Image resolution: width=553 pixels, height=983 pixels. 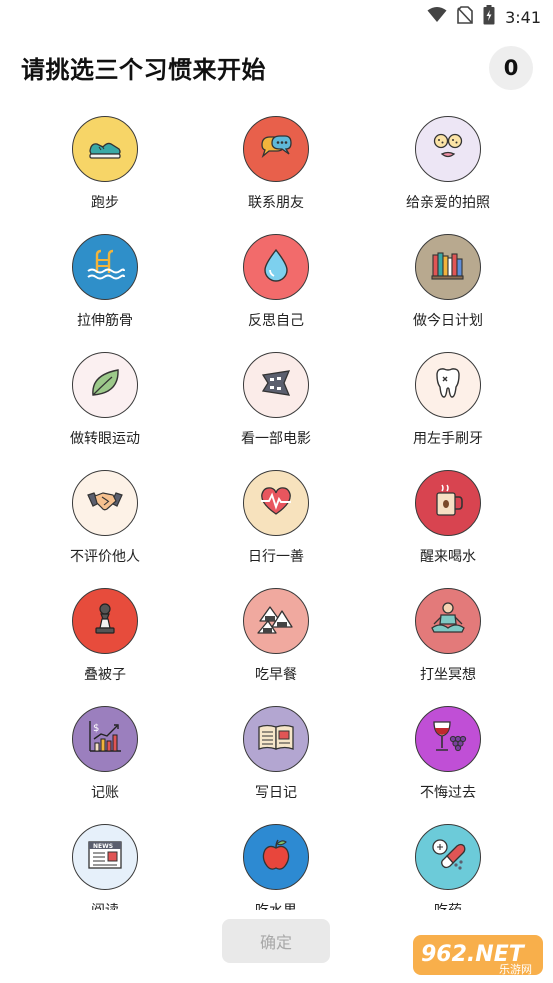 I want to click on habit-item-no-judging: 不评价他人, so click(x=105, y=518).